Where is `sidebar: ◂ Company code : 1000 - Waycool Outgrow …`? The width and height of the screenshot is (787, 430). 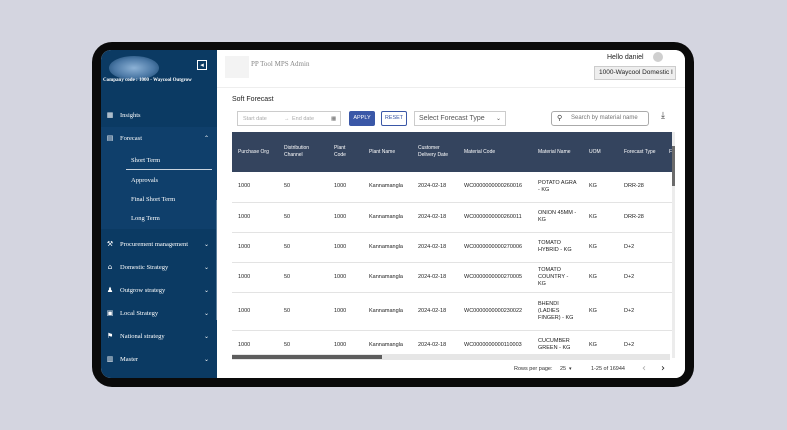 sidebar: ◂ Company code : 1000 - Waycool Outgrow … is located at coordinates (160, 214).